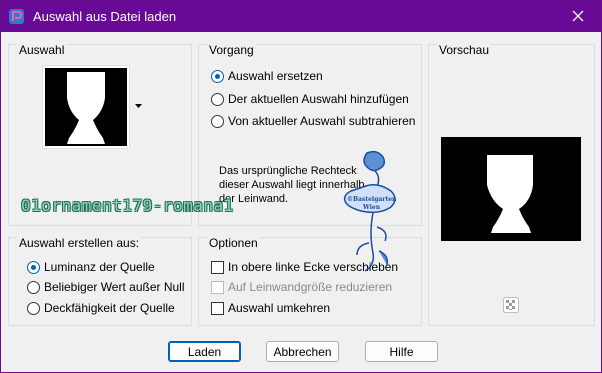  What do you see at coordinates (372, 199) in the screenshot?
I see `stamp-line-1: ©Bastelgarten` at bounding box center [372, 199].